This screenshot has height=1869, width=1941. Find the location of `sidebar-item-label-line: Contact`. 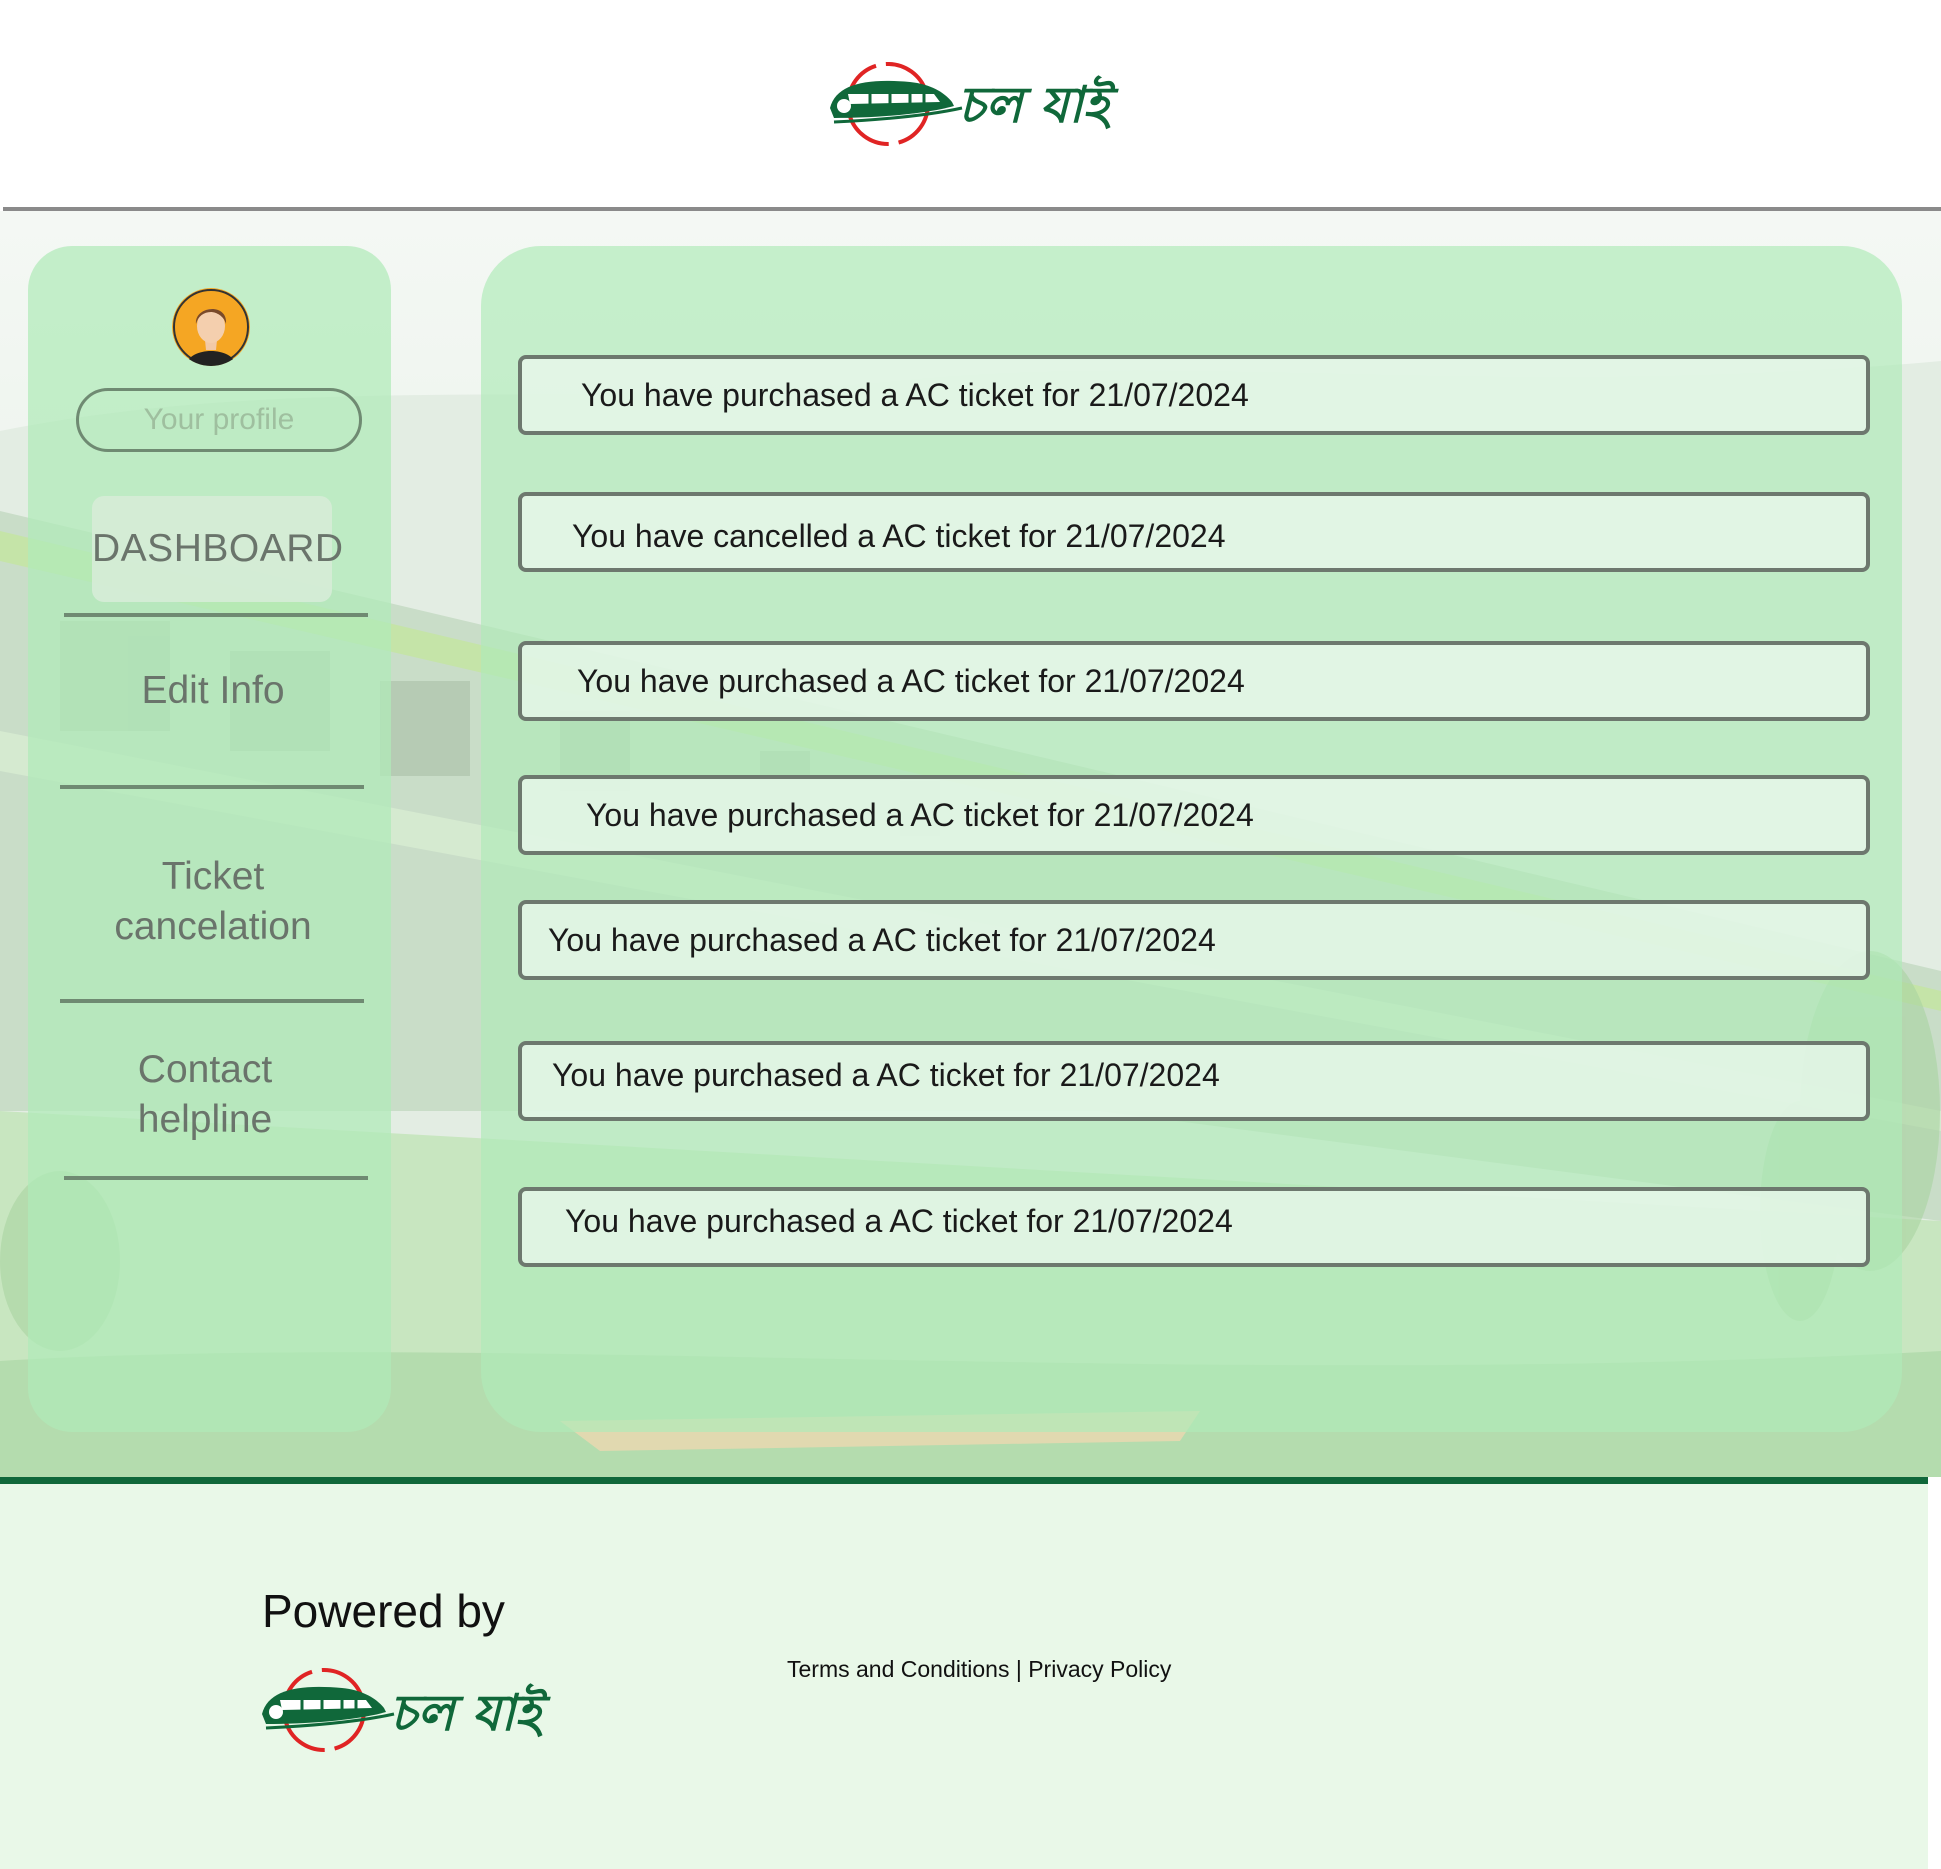

sidebar-item-label-line: Contact is located at coordinates (205, 1069).